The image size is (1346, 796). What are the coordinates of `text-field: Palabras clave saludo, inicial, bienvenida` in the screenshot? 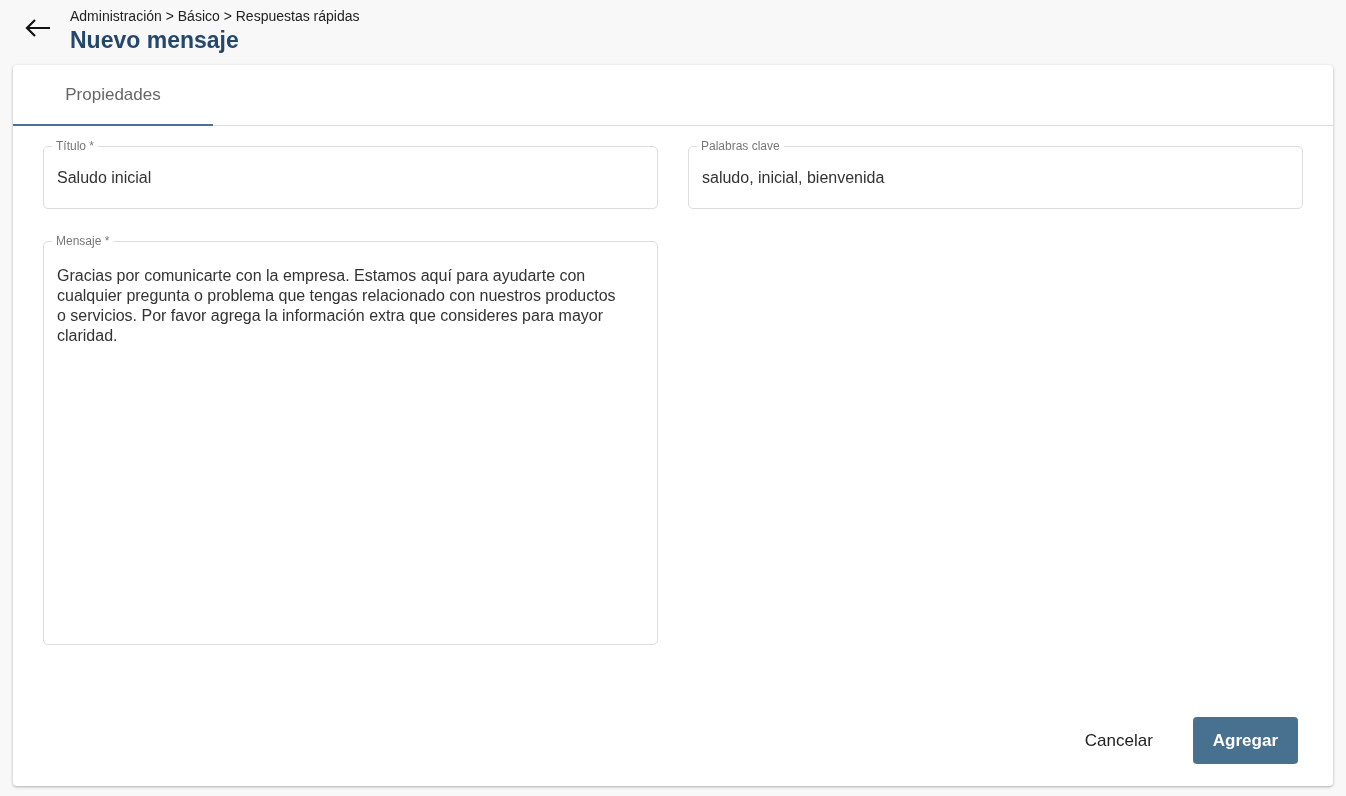 It's located at (995, 174).